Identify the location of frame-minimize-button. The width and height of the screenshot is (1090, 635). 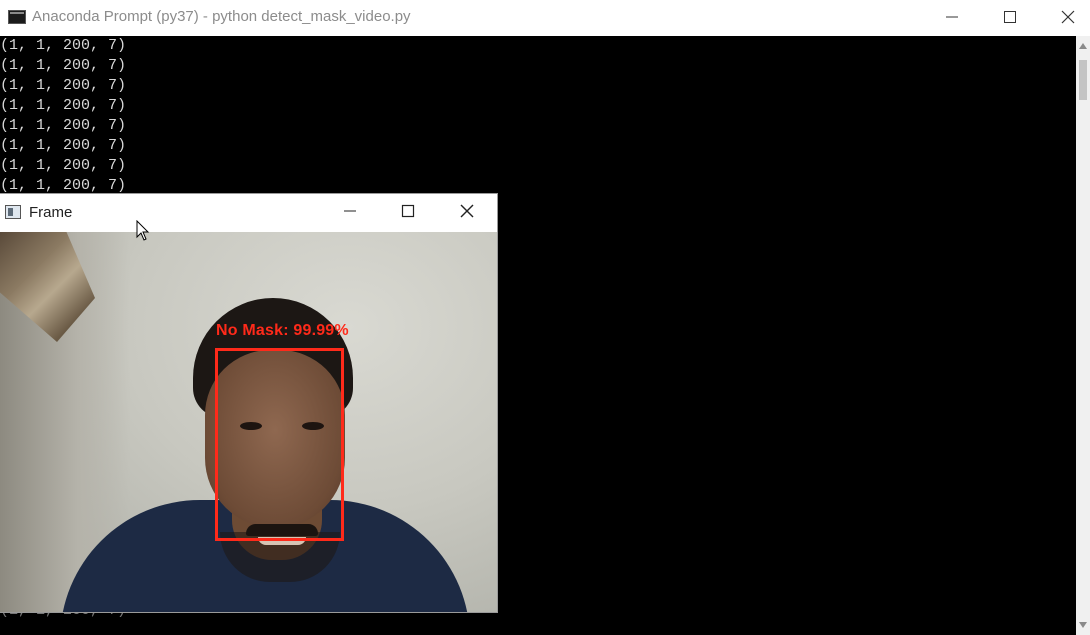
(350, 211).